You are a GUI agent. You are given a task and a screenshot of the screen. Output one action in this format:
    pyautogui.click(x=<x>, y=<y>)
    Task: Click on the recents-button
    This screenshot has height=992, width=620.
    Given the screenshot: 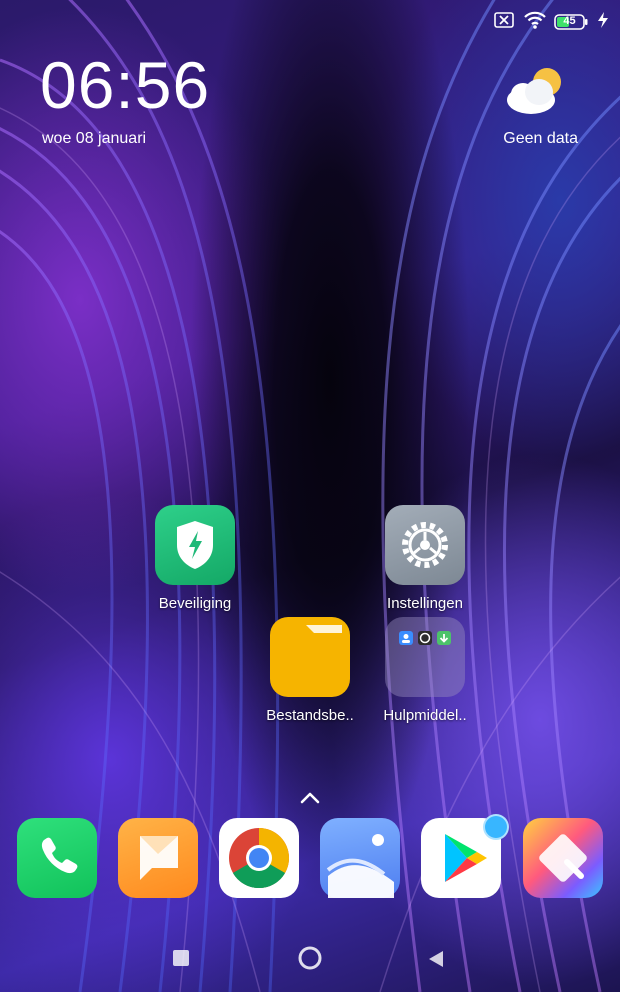 What is the action you would take?
    pyautogui.click(x=181, y=960)
    